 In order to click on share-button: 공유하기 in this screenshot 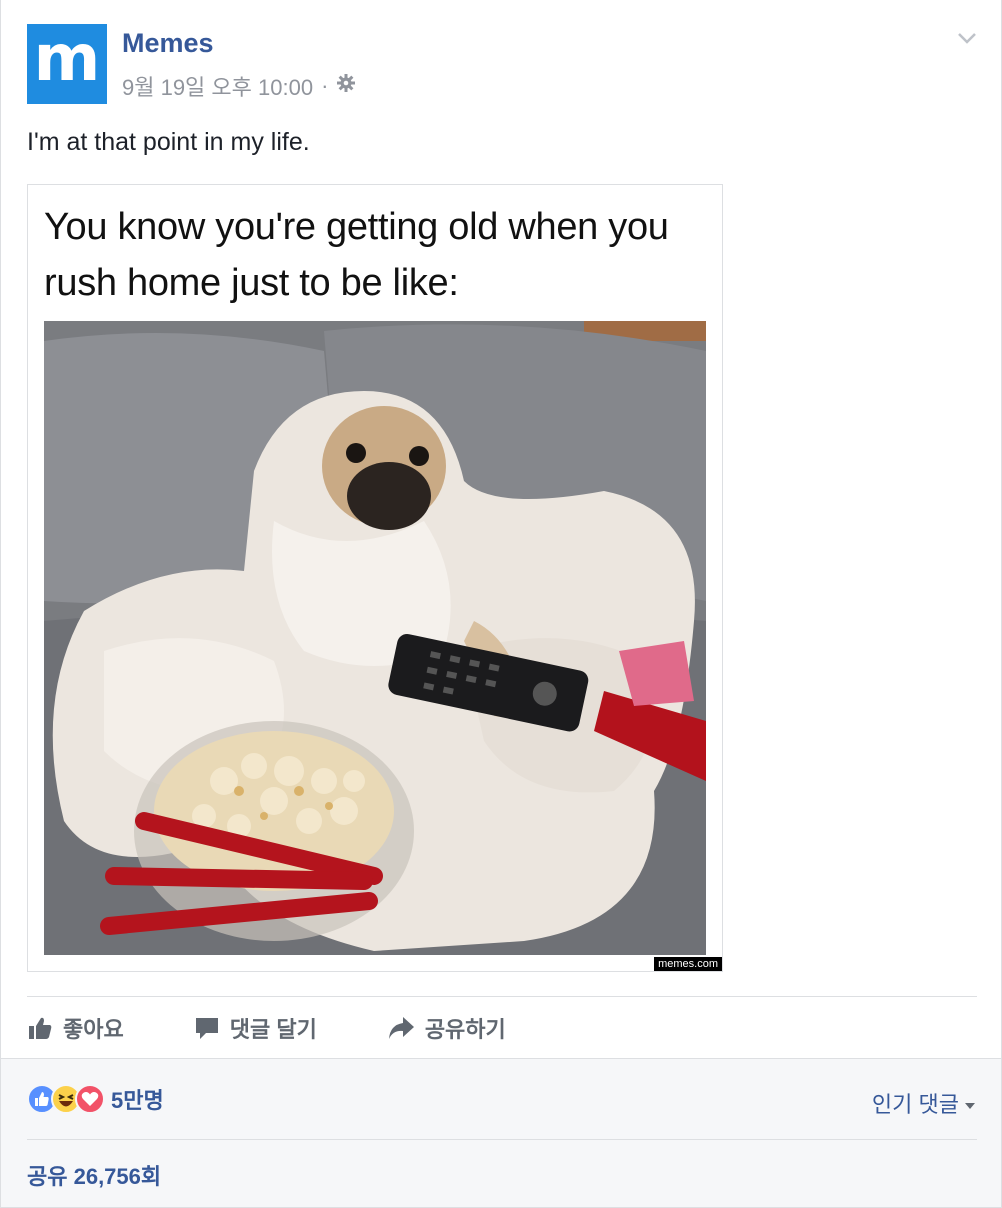, I will do `click(446, 1028)`.